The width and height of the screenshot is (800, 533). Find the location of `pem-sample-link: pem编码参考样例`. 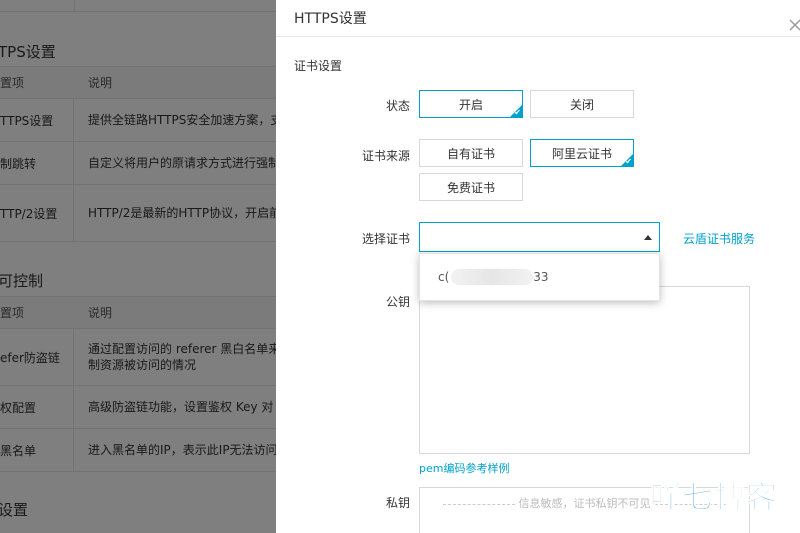

pem-sample-link: pem编码参考样例 is located at coordinates (464, 468).